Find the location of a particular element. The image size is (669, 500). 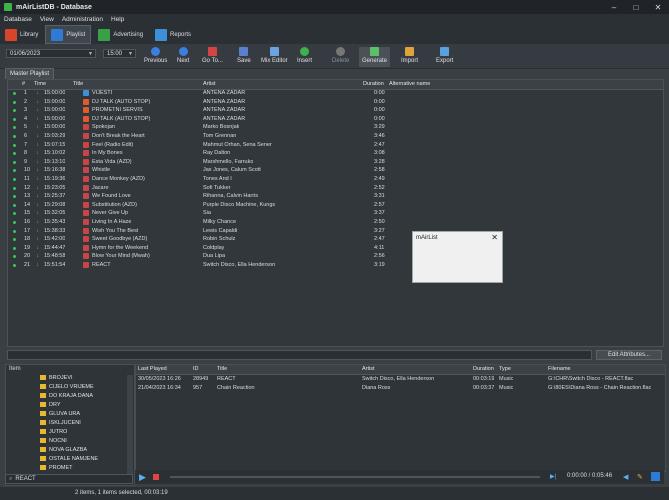

edit-icon: ✎ is located at coordinates (640, 477).